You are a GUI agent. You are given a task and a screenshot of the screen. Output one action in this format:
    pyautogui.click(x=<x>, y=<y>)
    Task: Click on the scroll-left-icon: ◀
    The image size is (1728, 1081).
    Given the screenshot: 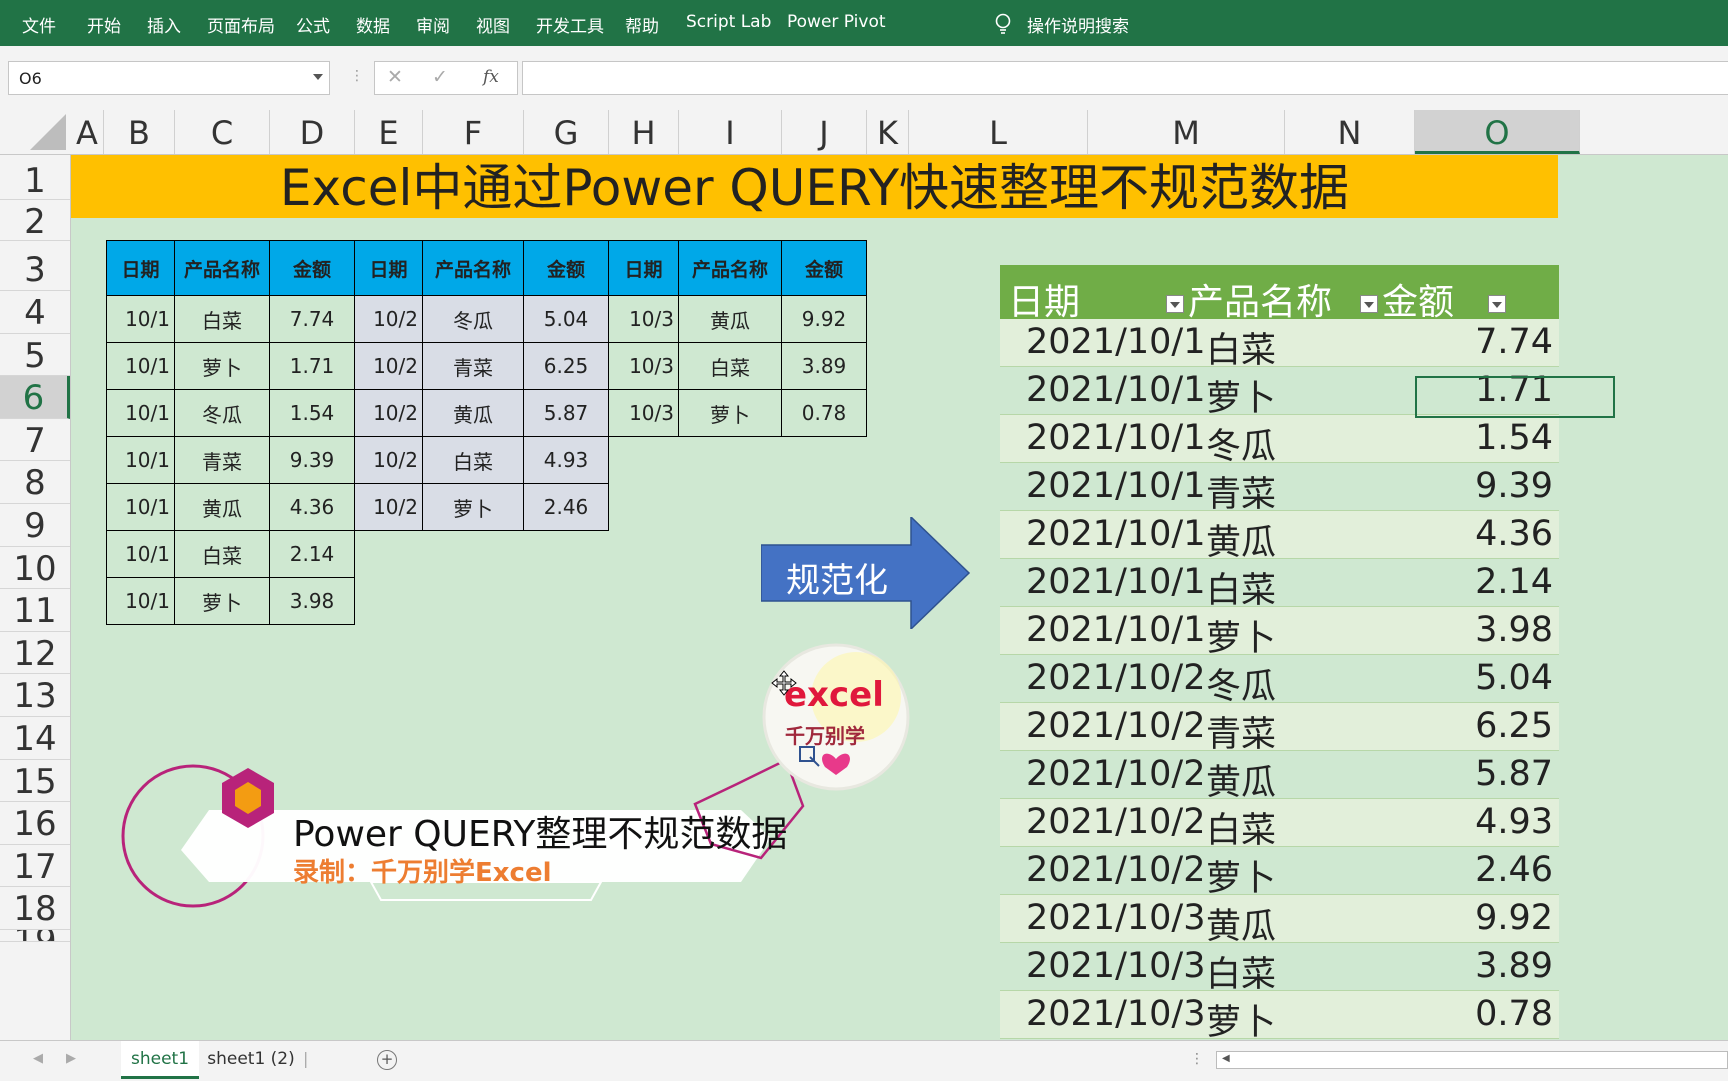 What is the action you would take?
    pyautogui.click(x=1226, y=1058)
    